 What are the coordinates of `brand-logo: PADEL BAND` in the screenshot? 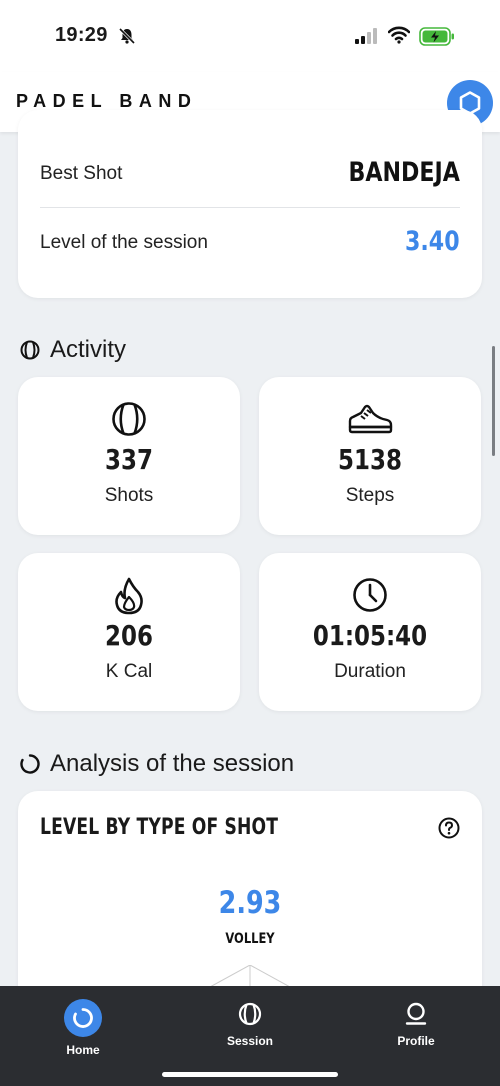 It's located at (107, 101).